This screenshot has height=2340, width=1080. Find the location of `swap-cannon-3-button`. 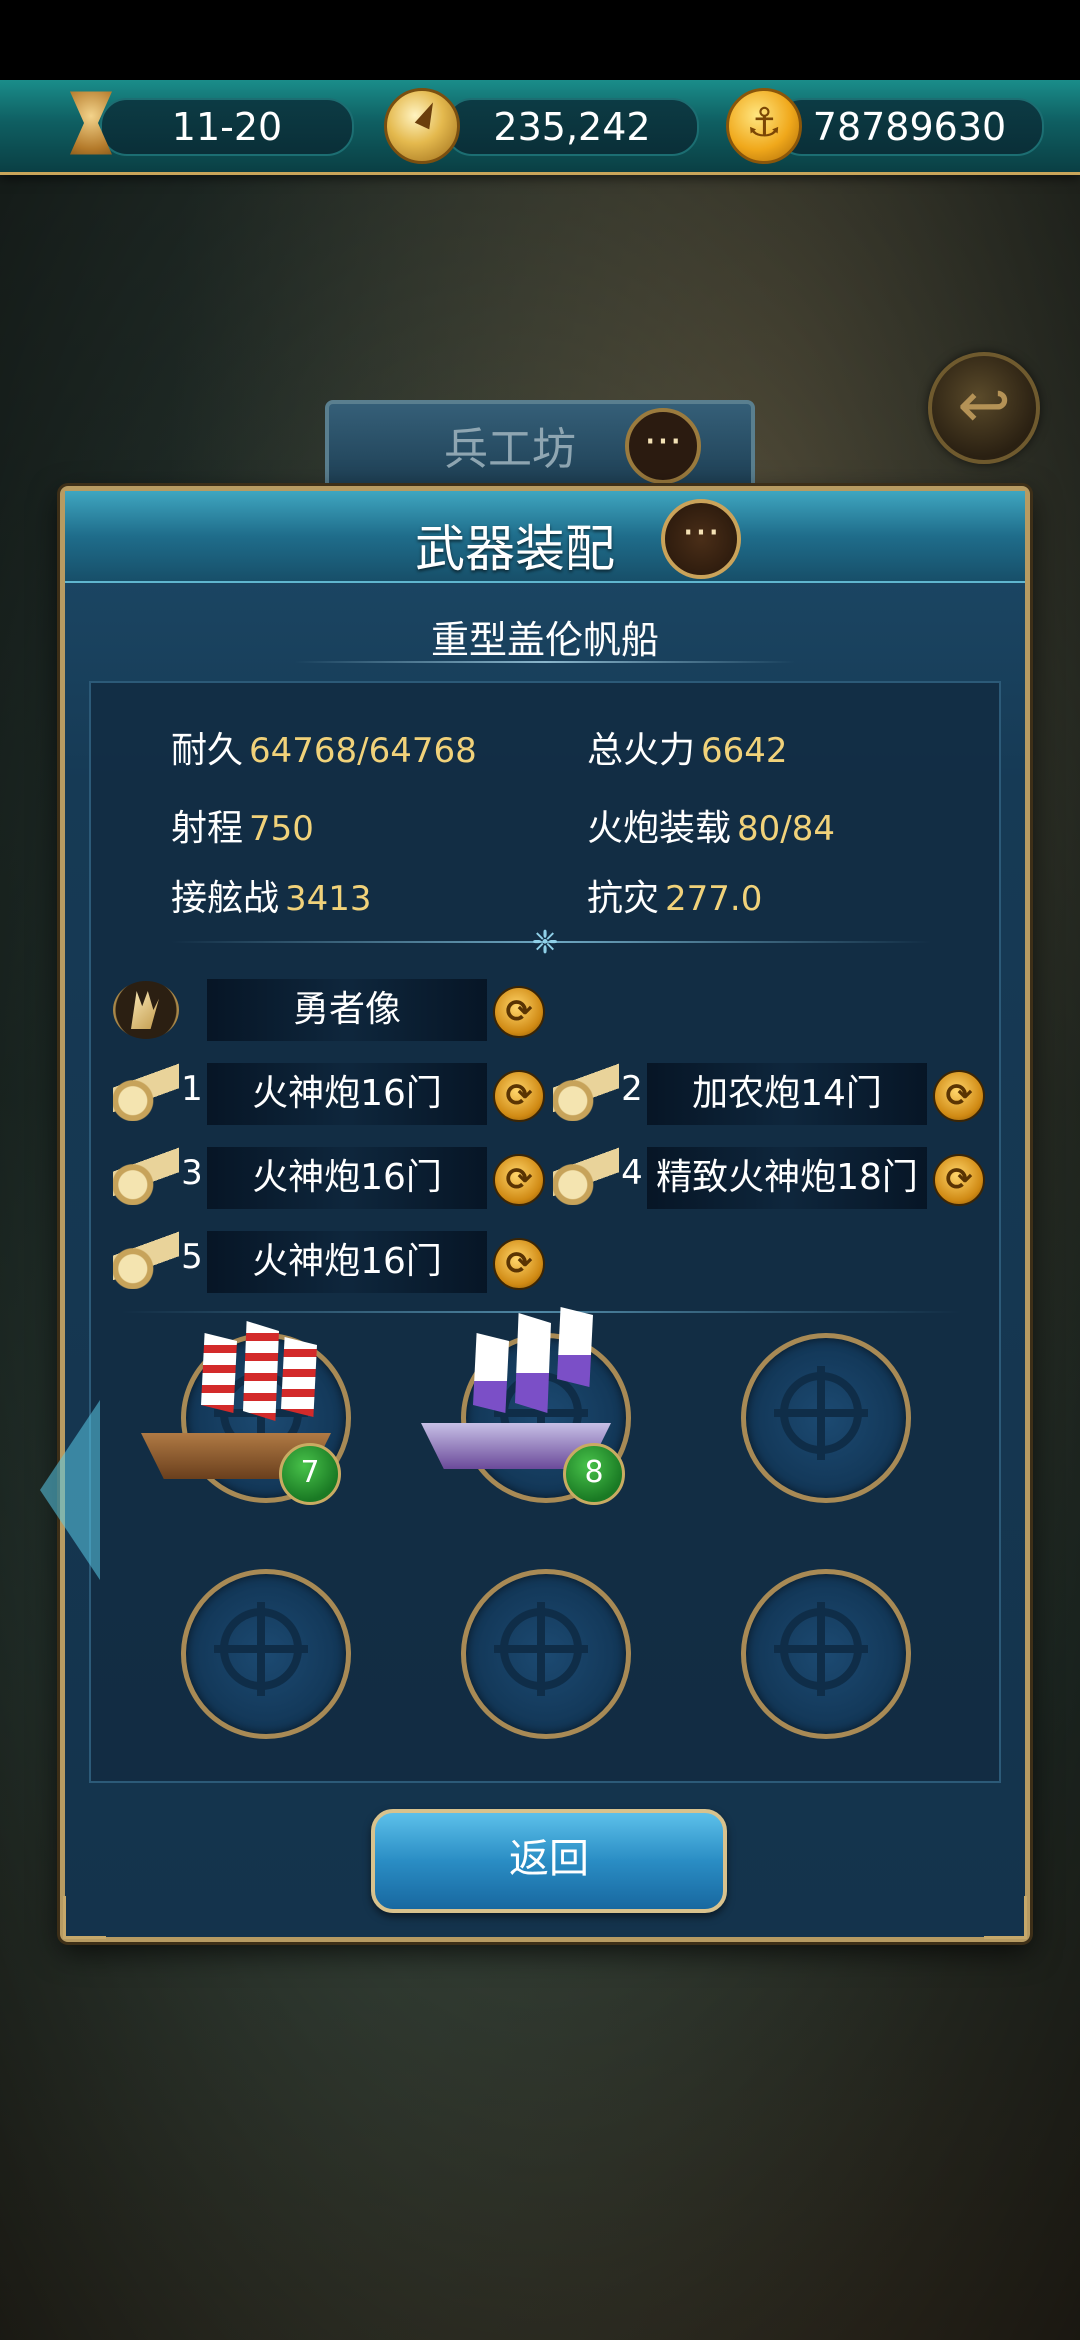

swap-cannon-3-button is located at coordinates (519, 1180).